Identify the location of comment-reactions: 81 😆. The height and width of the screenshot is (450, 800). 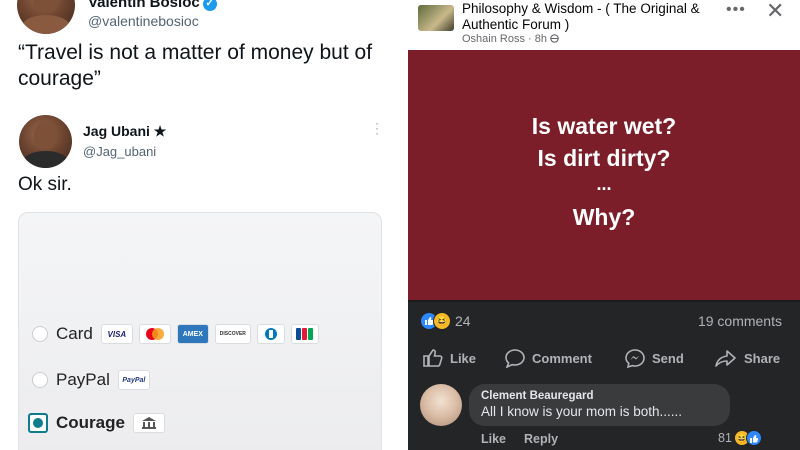
(740, 438).